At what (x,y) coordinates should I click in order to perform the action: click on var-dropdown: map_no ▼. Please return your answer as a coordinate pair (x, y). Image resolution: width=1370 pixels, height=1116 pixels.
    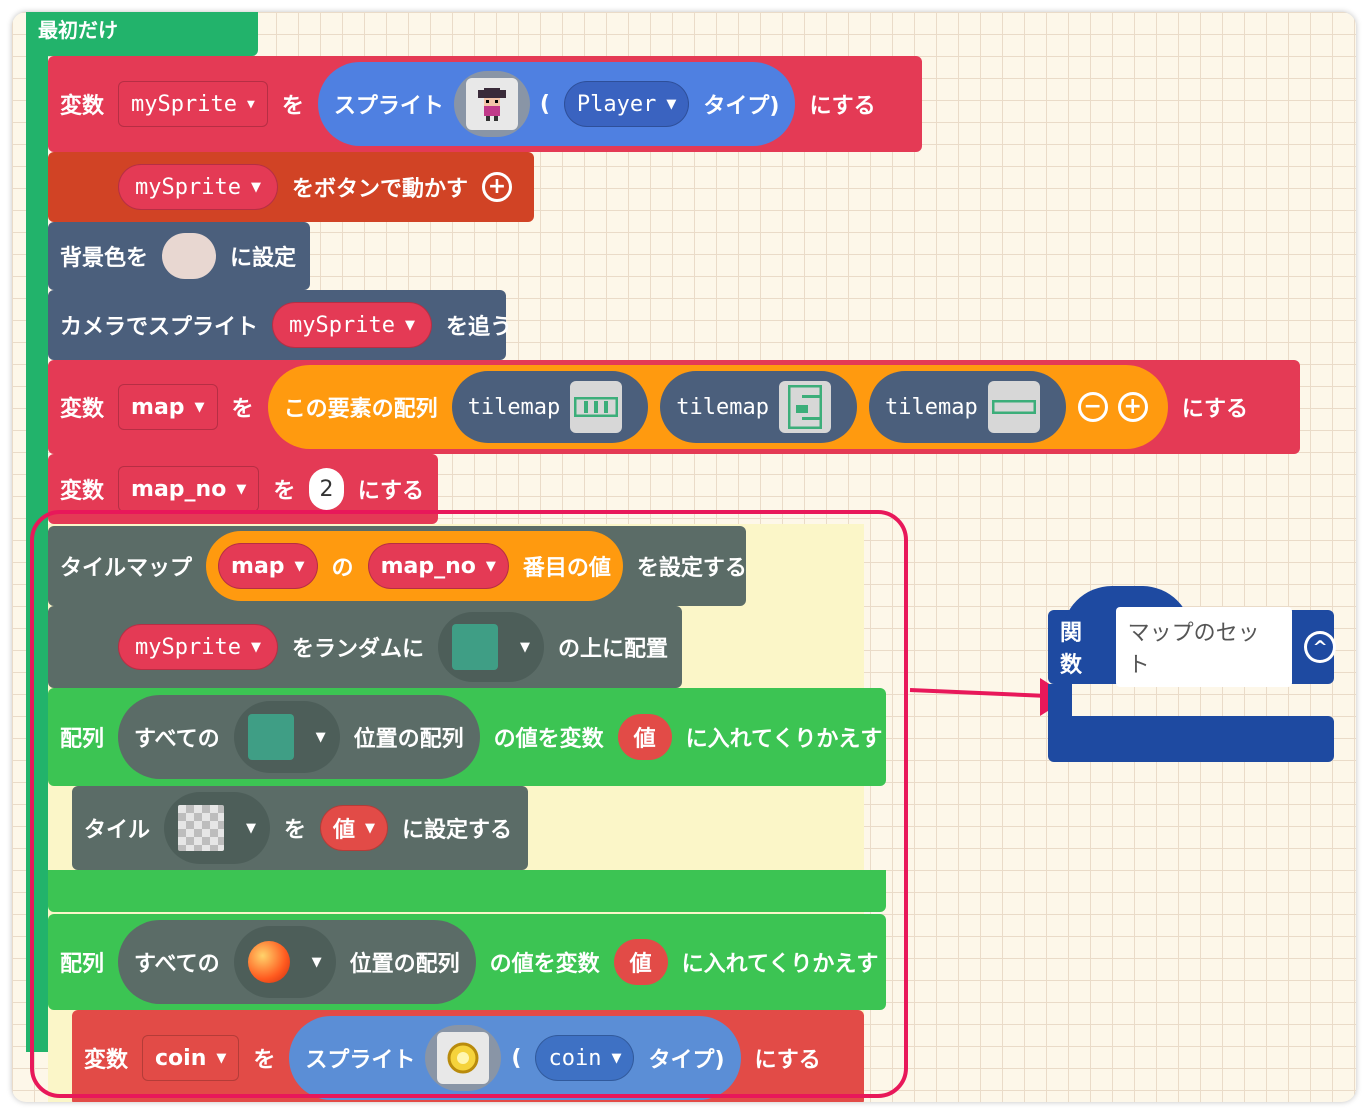
    Looking at the image, I should click on (189, 489).